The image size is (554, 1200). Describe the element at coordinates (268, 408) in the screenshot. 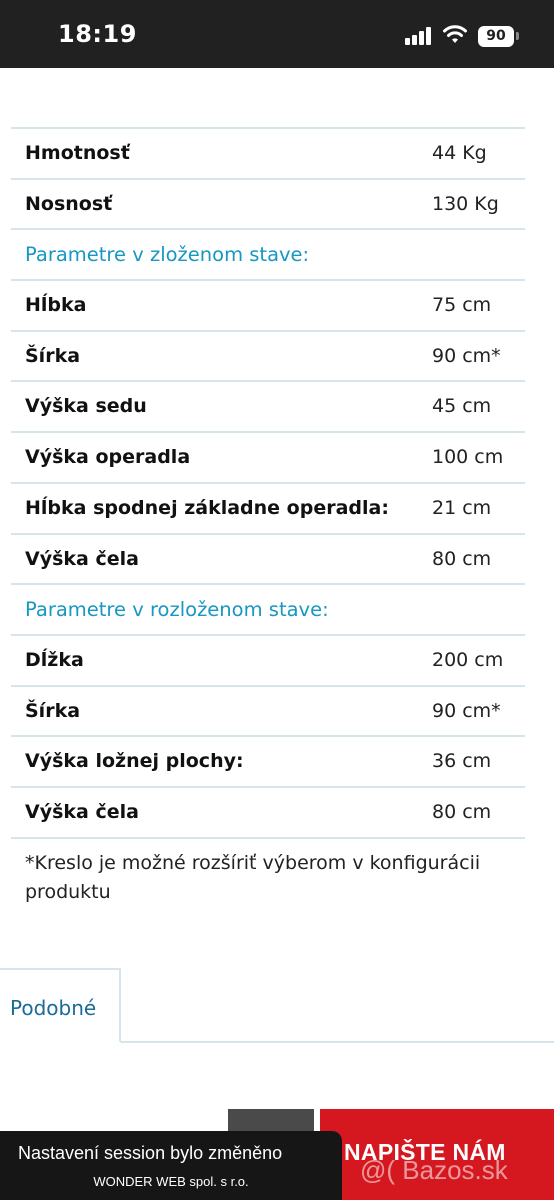

I see `spec-row: Výška sedu 45 cm` at that location.